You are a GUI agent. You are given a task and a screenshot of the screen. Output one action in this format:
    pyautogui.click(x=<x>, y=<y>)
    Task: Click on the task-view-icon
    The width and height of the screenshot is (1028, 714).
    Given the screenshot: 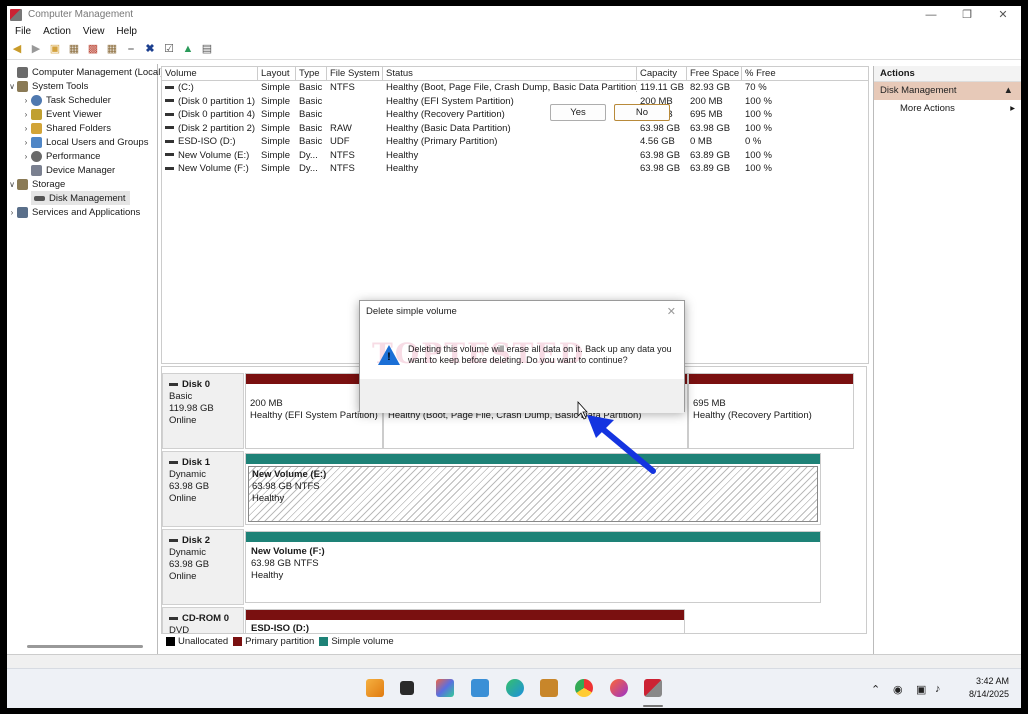 What is the action you would take?
    pyautogui.click(x=407, y=688)
    